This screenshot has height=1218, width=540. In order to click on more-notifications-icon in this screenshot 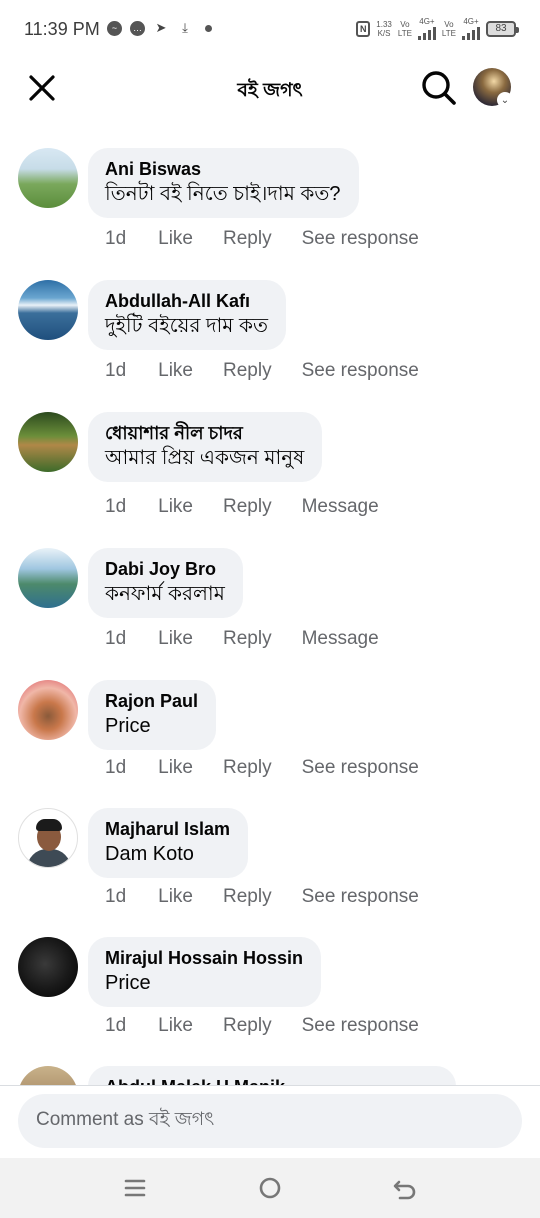, I will do `click(208, 28)`.